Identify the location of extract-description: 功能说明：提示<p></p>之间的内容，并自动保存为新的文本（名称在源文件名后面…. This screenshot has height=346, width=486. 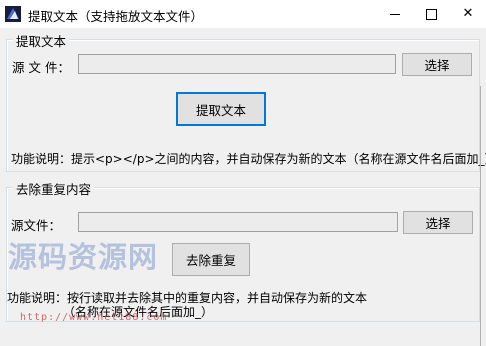
(248, 159).